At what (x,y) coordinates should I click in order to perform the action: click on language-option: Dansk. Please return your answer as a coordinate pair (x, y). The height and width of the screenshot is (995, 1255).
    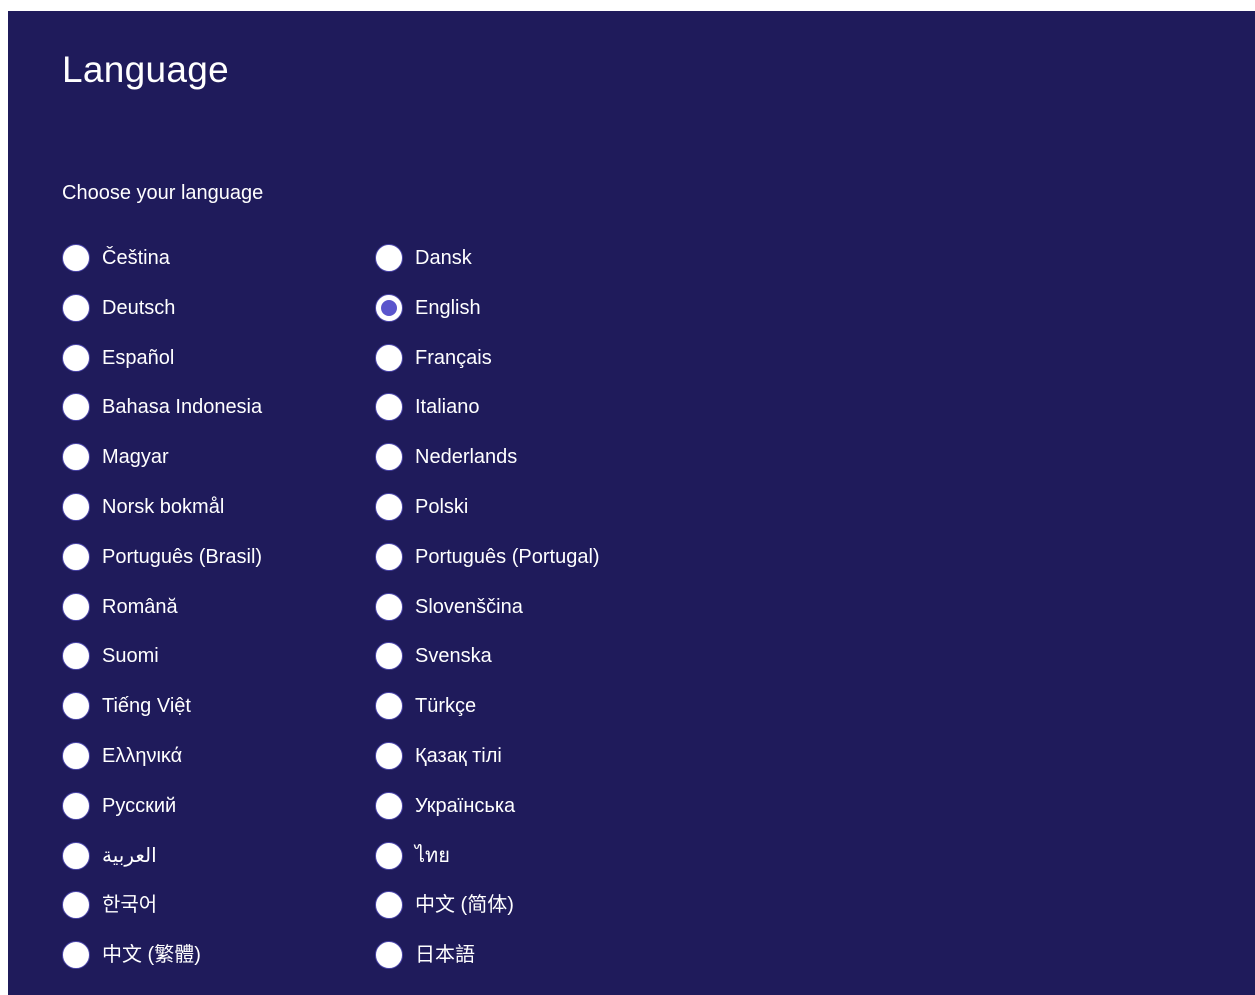
    Looking at the image, I should click on (575, 258).